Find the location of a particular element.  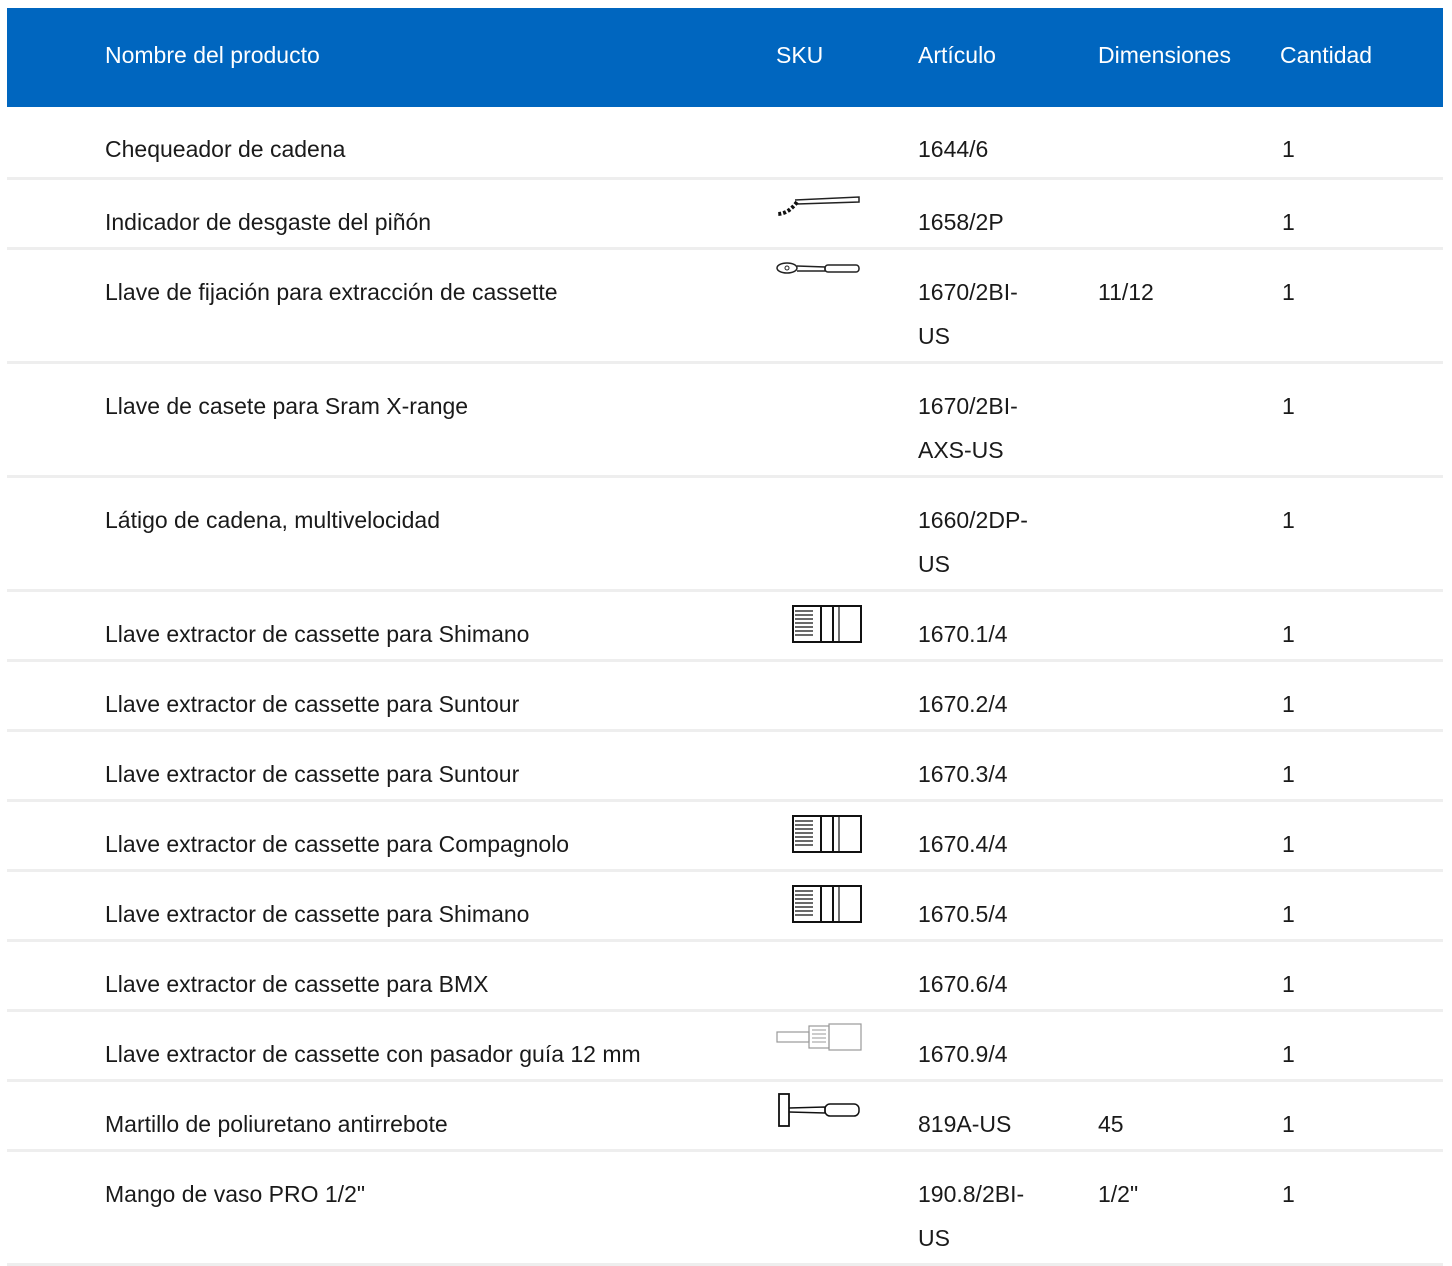

article-number: 819A-US is located at coordinates (965, 1124).